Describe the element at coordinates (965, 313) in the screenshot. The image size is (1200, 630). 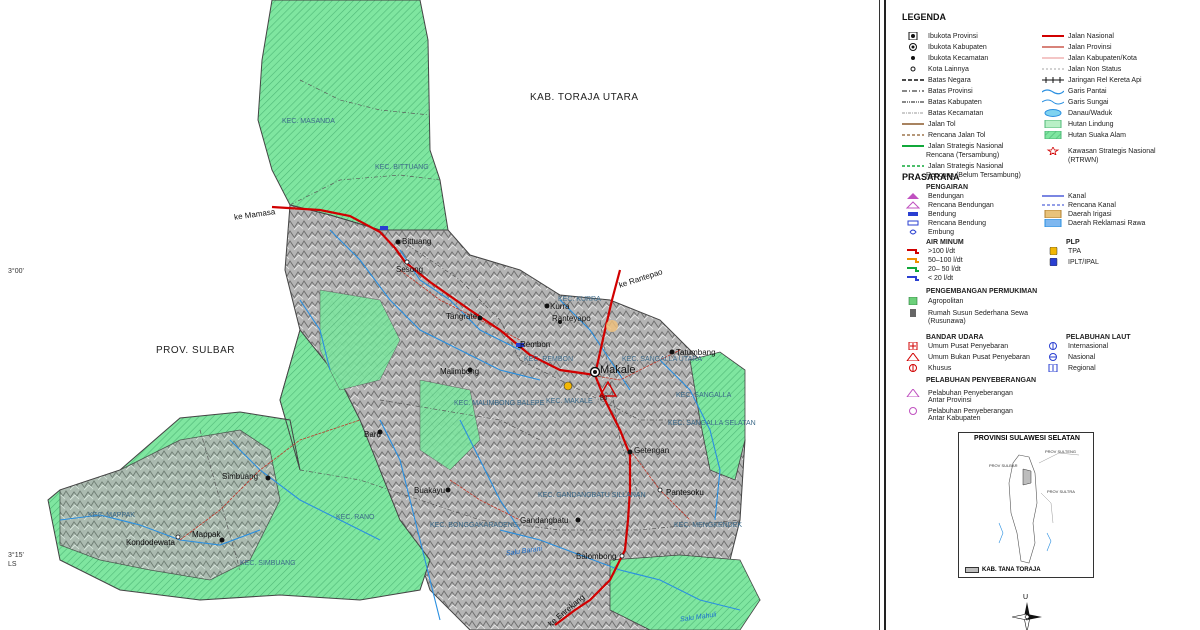
I see `legend-item-rusunawa: Rumah Susun Sederhana Sewa` at that location.